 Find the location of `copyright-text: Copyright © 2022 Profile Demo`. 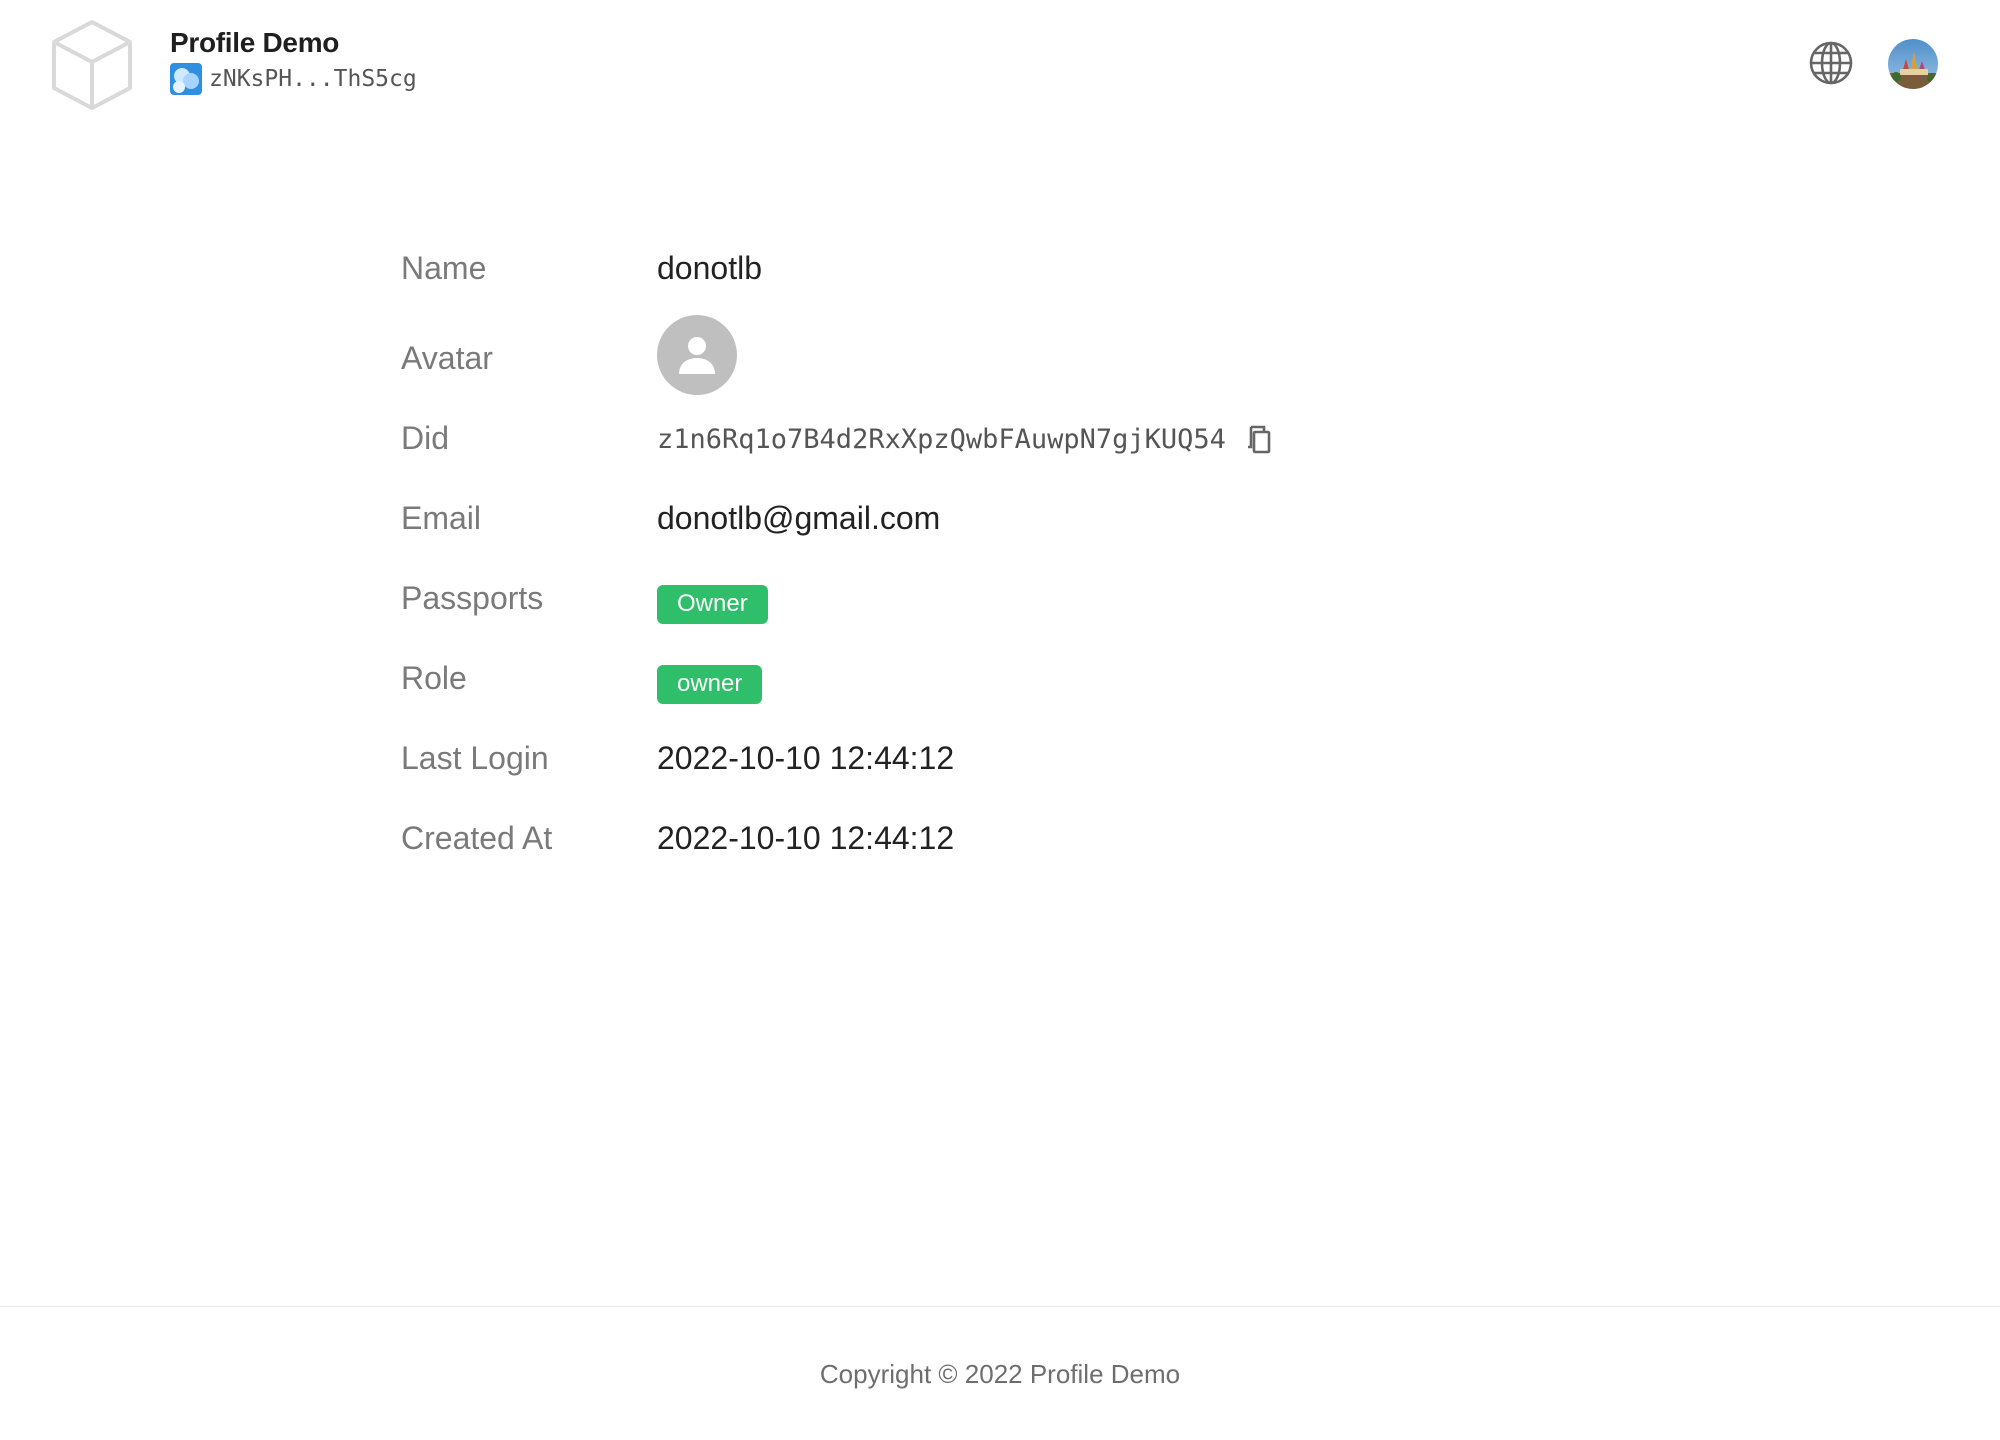

copyright-text: Copyright © 2022 Profile Demo is located at coordinates (1000, 1374).